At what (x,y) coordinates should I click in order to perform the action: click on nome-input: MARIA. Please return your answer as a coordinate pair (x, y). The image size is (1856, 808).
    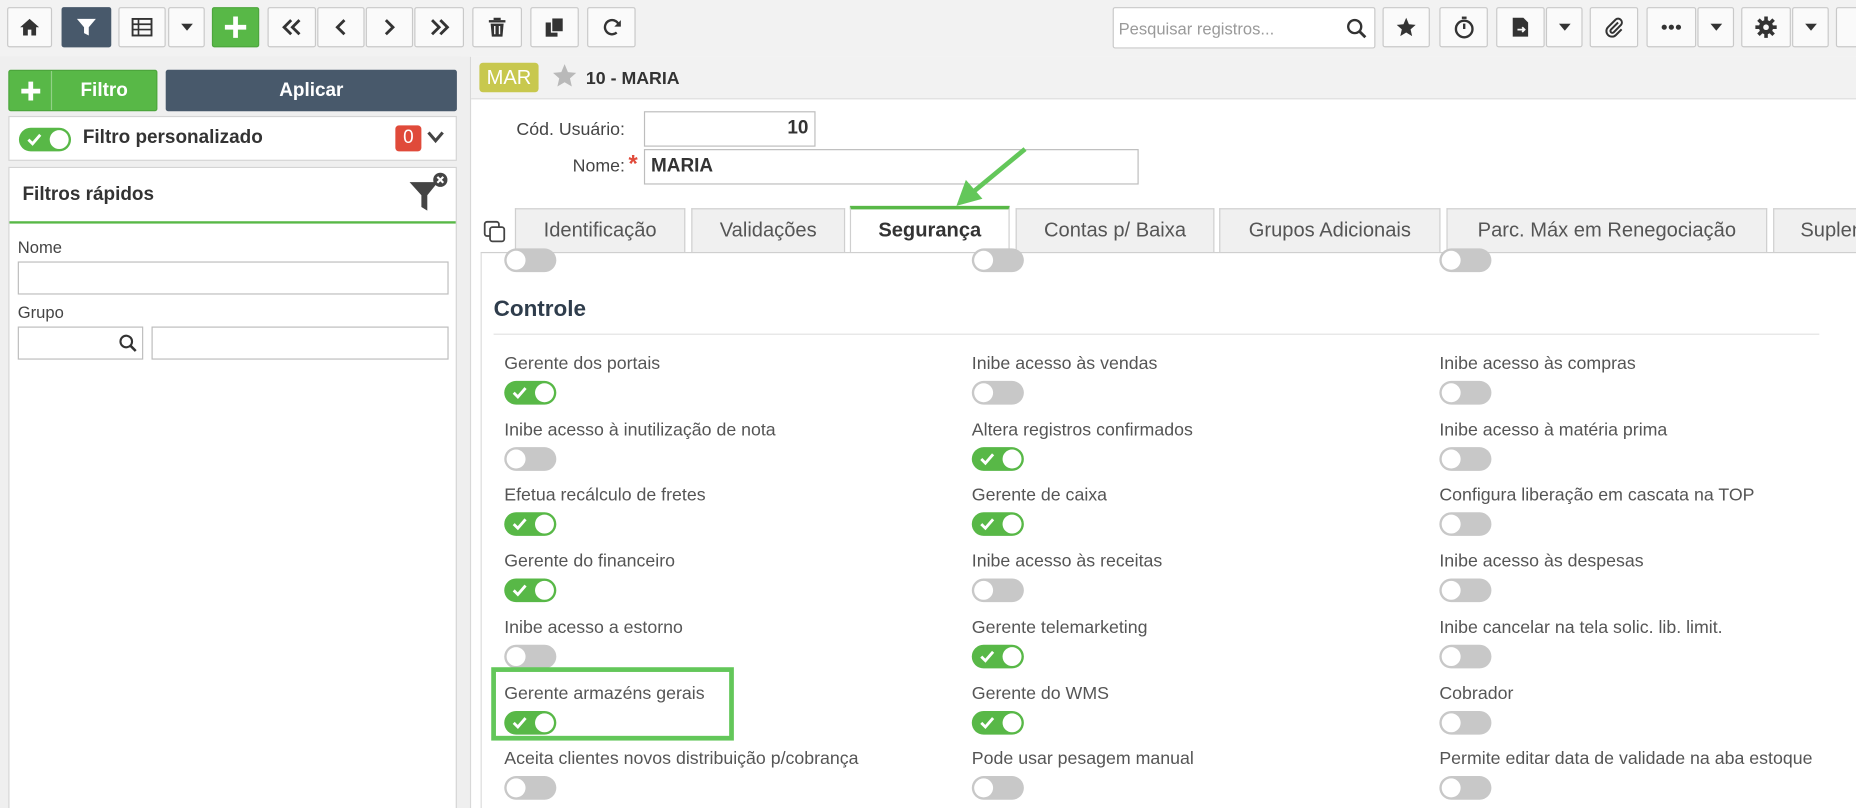
    Looking at the image, I should click on (891, 167).